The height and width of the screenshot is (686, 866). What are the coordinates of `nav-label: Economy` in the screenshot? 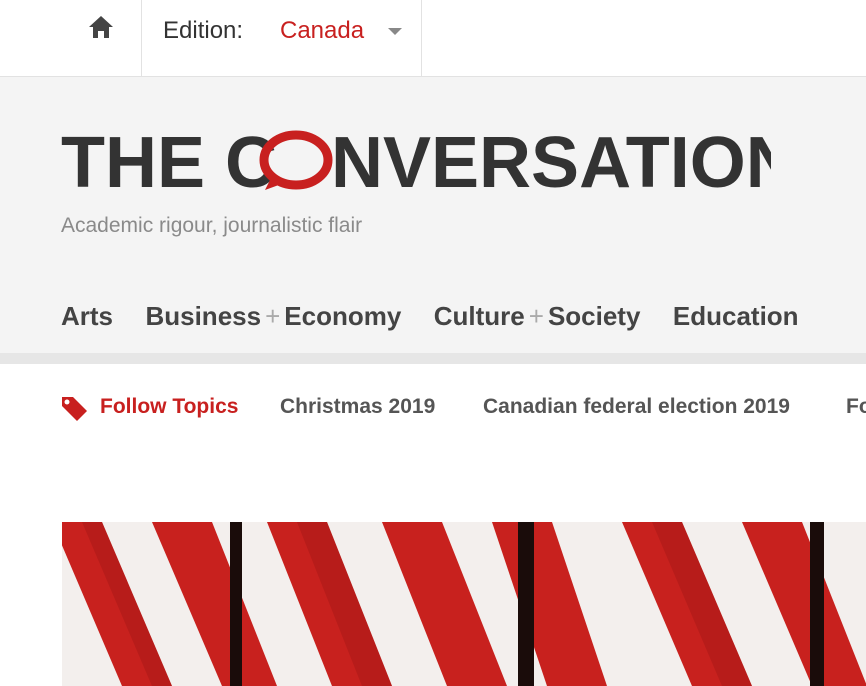 It's located at (343, 316).